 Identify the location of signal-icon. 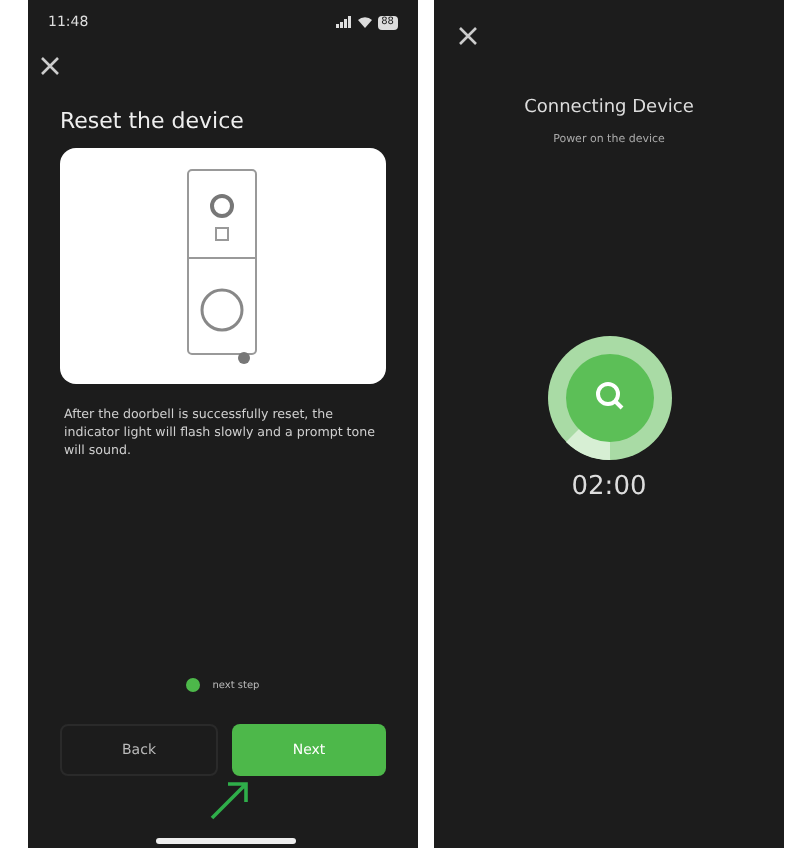
(343, 22).